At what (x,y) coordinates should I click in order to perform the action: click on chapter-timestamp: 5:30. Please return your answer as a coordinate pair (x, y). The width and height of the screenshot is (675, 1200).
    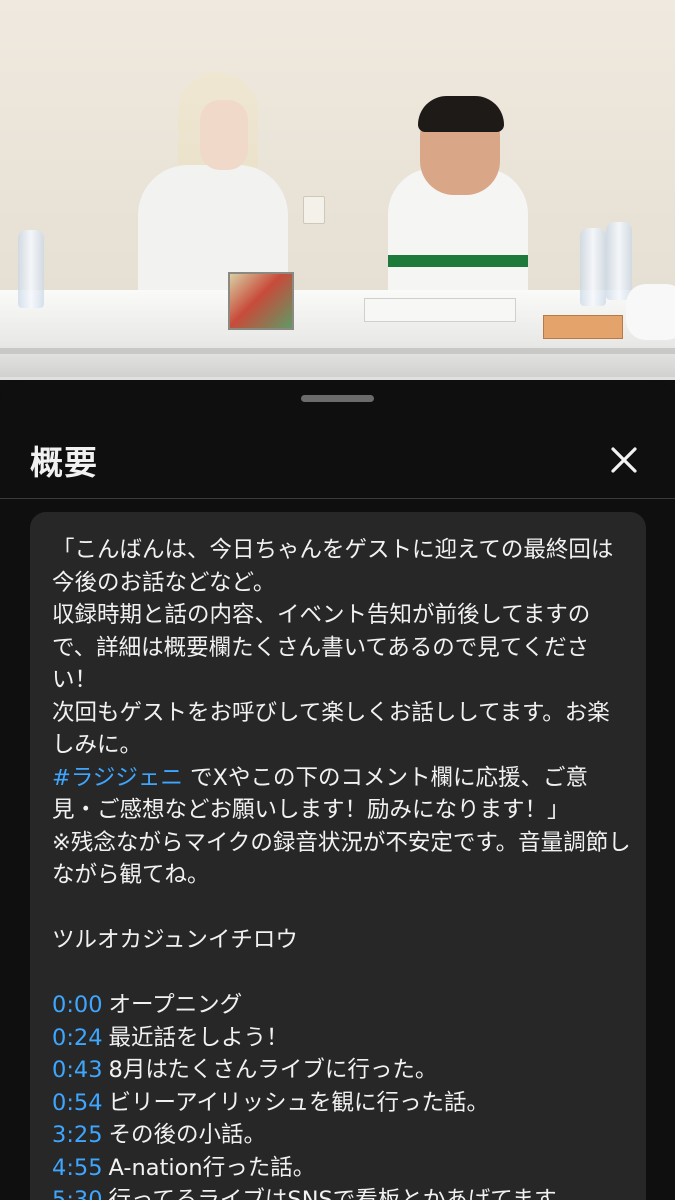
    Looking at the image, I should click on (77, 1193).